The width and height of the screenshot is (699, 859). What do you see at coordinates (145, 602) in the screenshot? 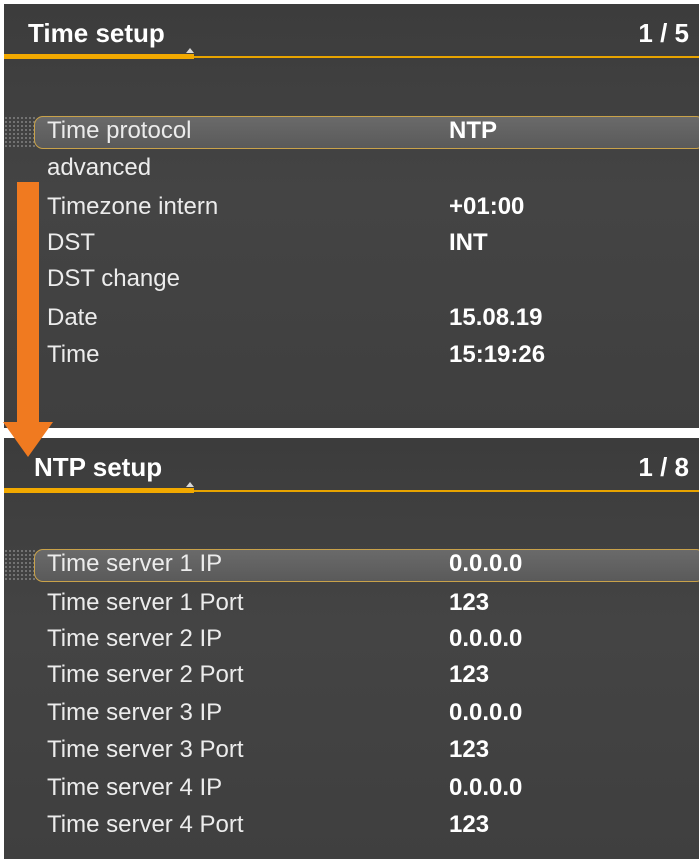
I see `menu-item-label: Time server 1 Port` at bounding box center [145, 602].